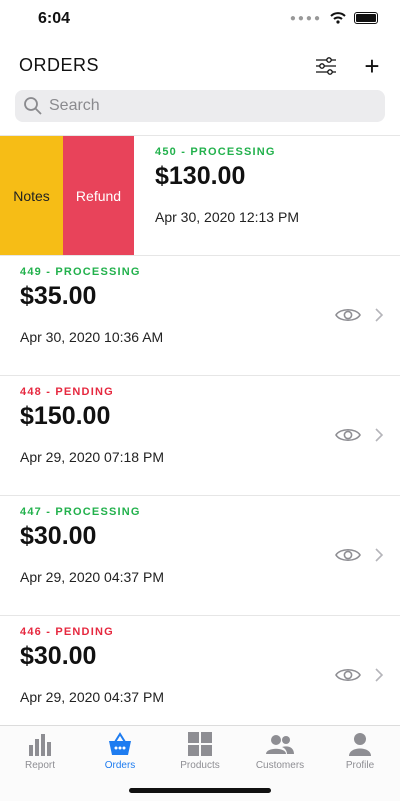 The height and width of the screenshot is (801, 400). What do you see at coordinates (33, 106) in the screenshot?
I see `search-icon` at bounding box center [33, 106].